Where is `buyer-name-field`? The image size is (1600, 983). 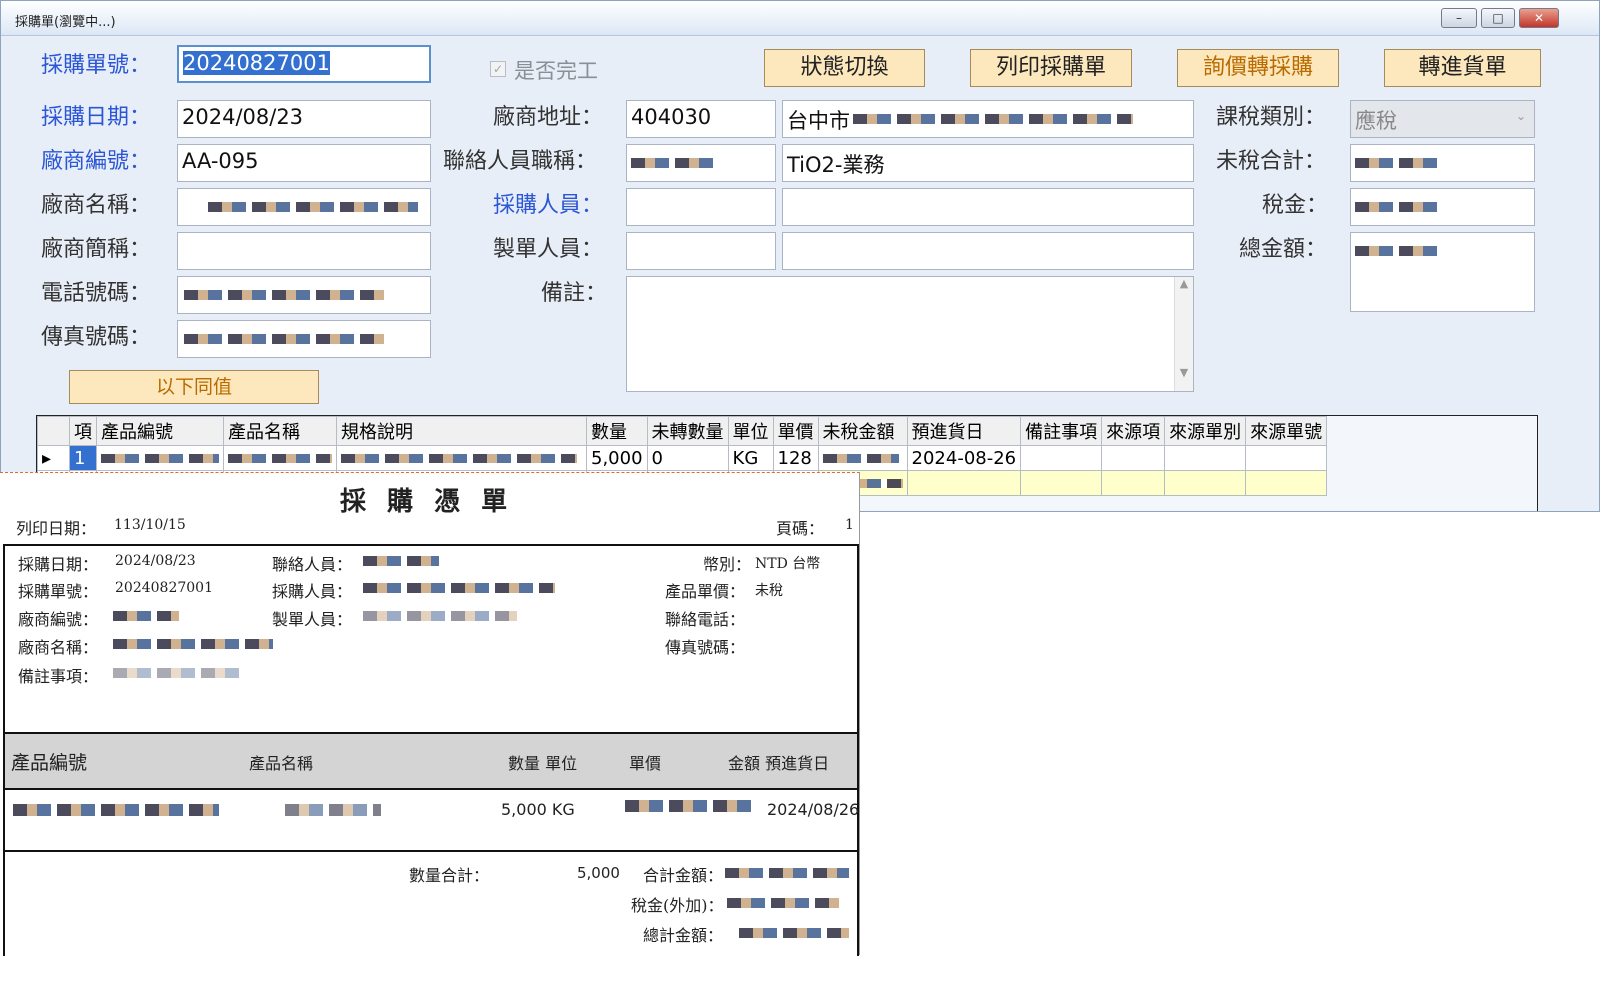
buyer-name-field is located at coordinates (988, 207).